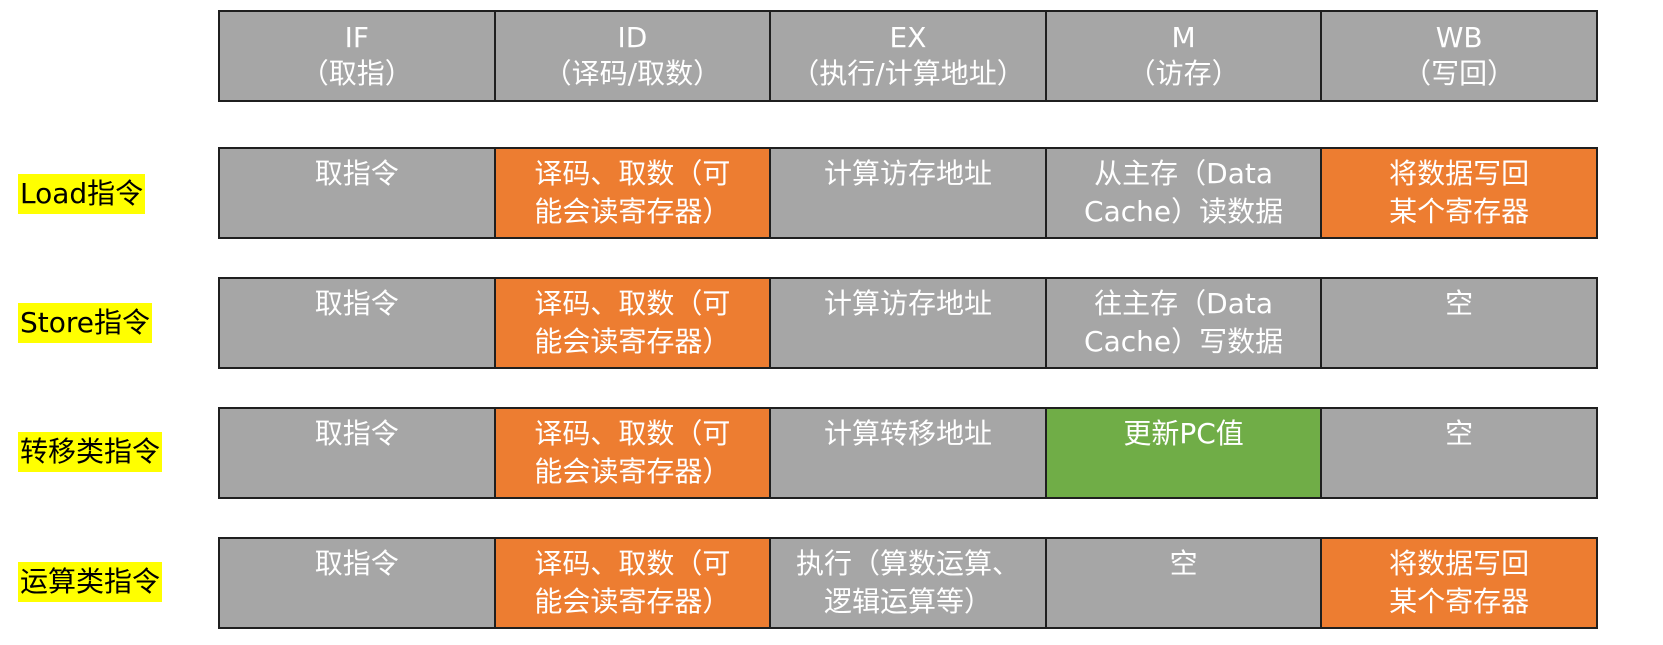  Describe the element at coordinates (1184, 56) in the screenshot. I see `stage-header-m: M （访存）` at that location.